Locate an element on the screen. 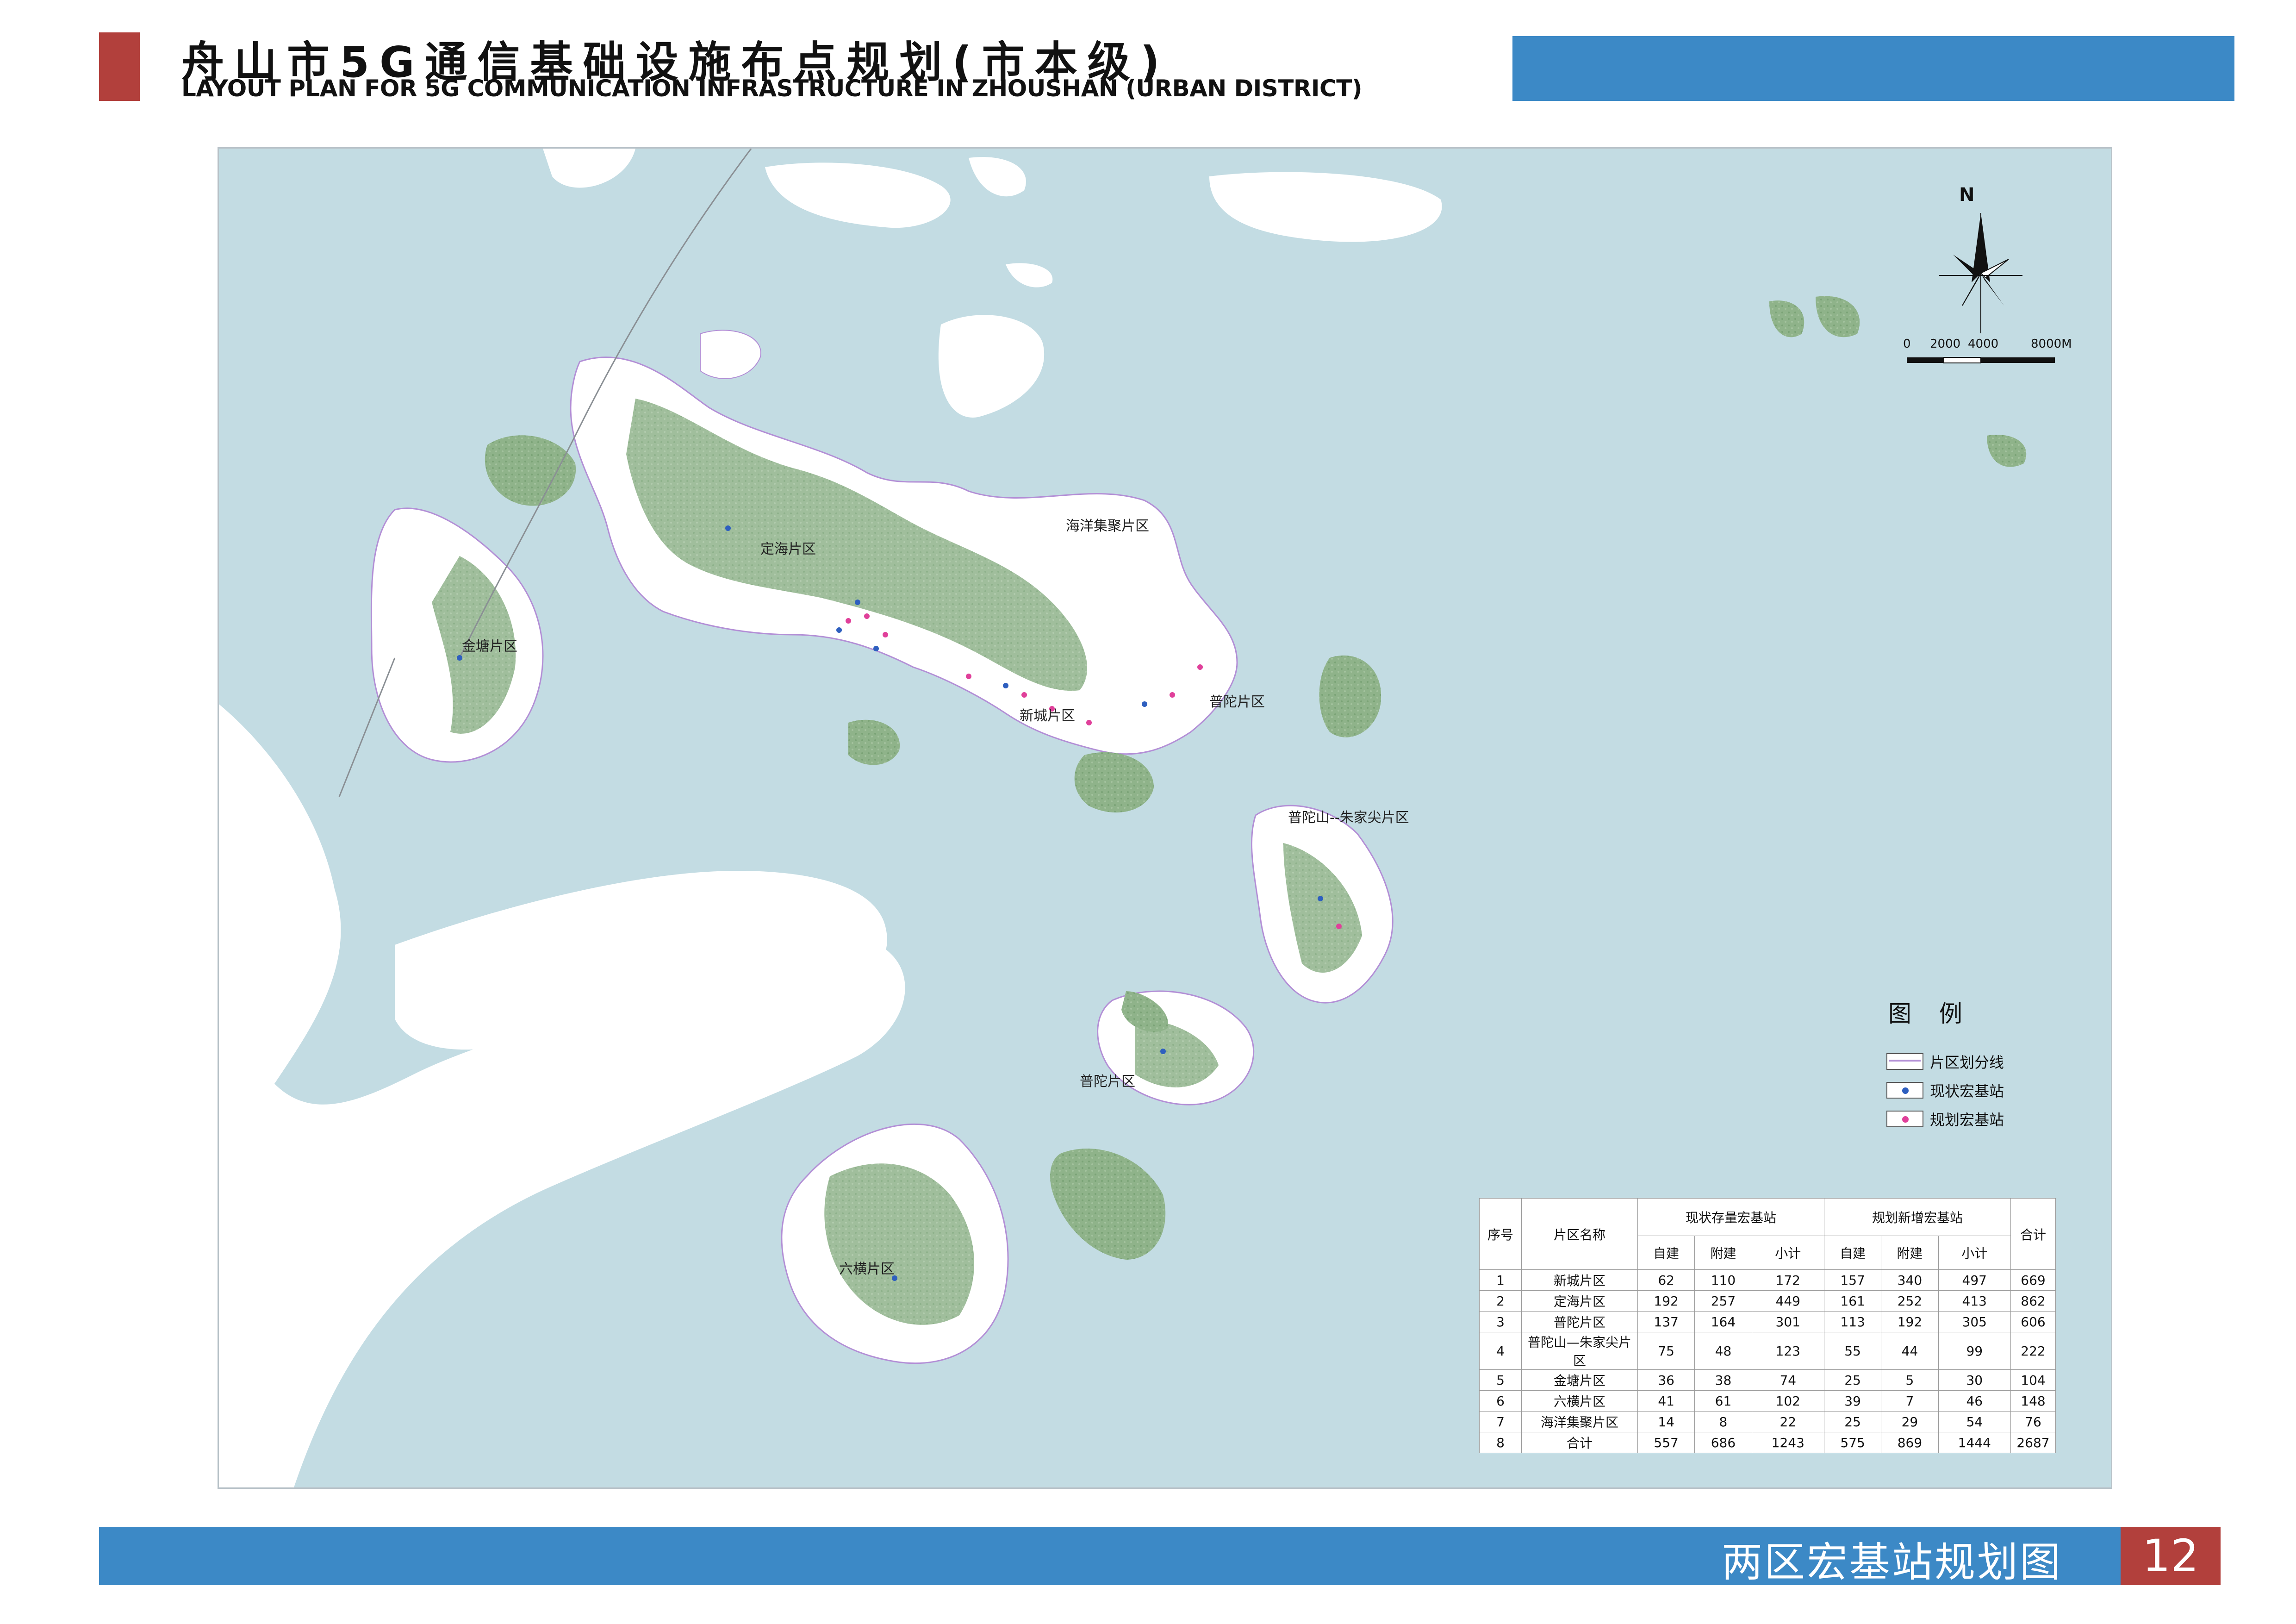  table-cell: 99 is located at coordinates (1974, 1351).